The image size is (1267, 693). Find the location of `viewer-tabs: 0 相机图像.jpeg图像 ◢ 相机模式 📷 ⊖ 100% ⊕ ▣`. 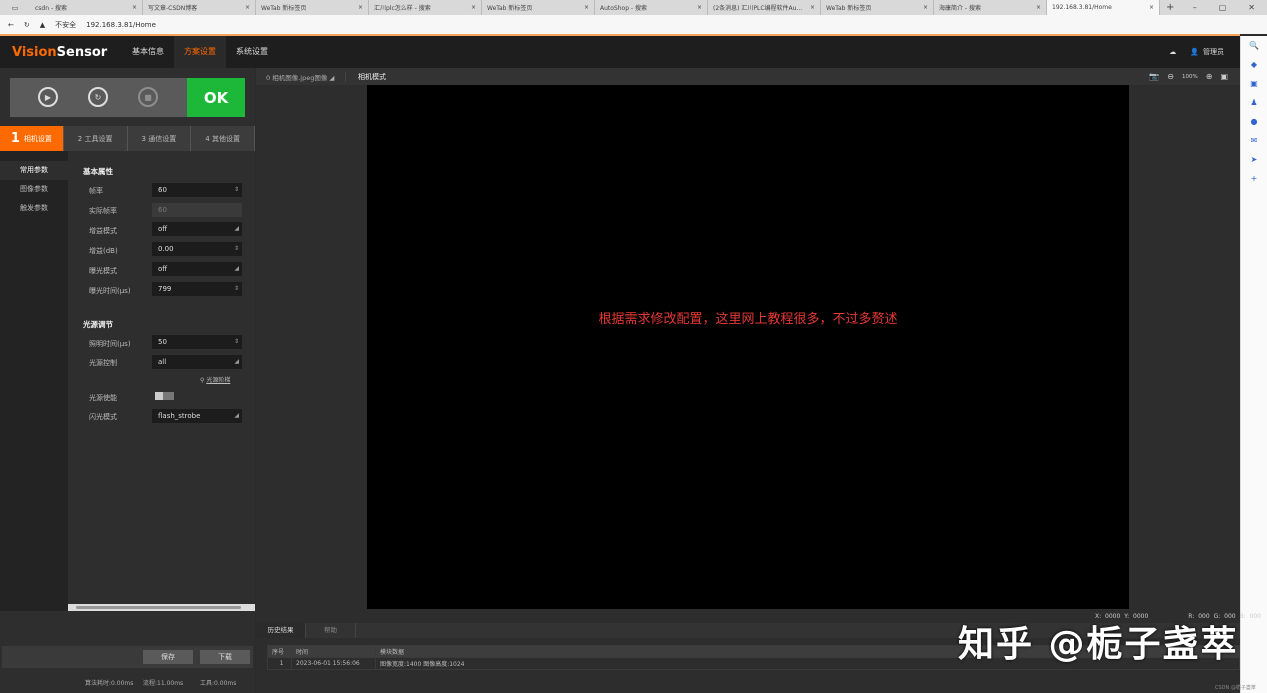

viewer-tabs: 0 相机图像.jpeg图像 ◢ 相机模式 📷 ⊖ 100% ⊕ ▣ is located at coordinates (748, 76).